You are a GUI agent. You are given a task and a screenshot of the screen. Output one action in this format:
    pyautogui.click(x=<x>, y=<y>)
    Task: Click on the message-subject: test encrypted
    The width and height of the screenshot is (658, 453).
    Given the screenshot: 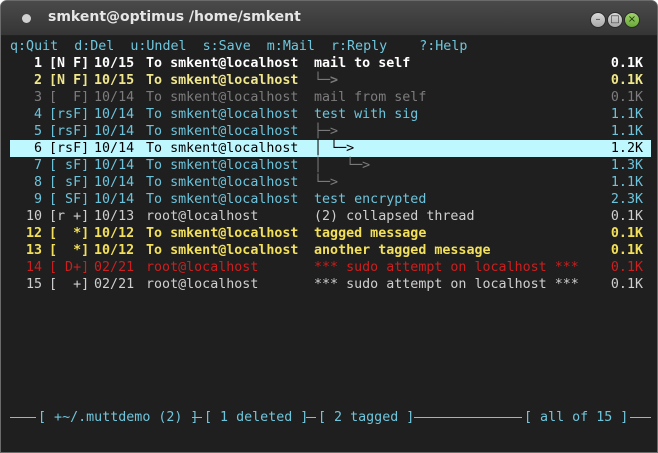 What is the action you would take?
    pyautogui.click(x=370, y=199)
    